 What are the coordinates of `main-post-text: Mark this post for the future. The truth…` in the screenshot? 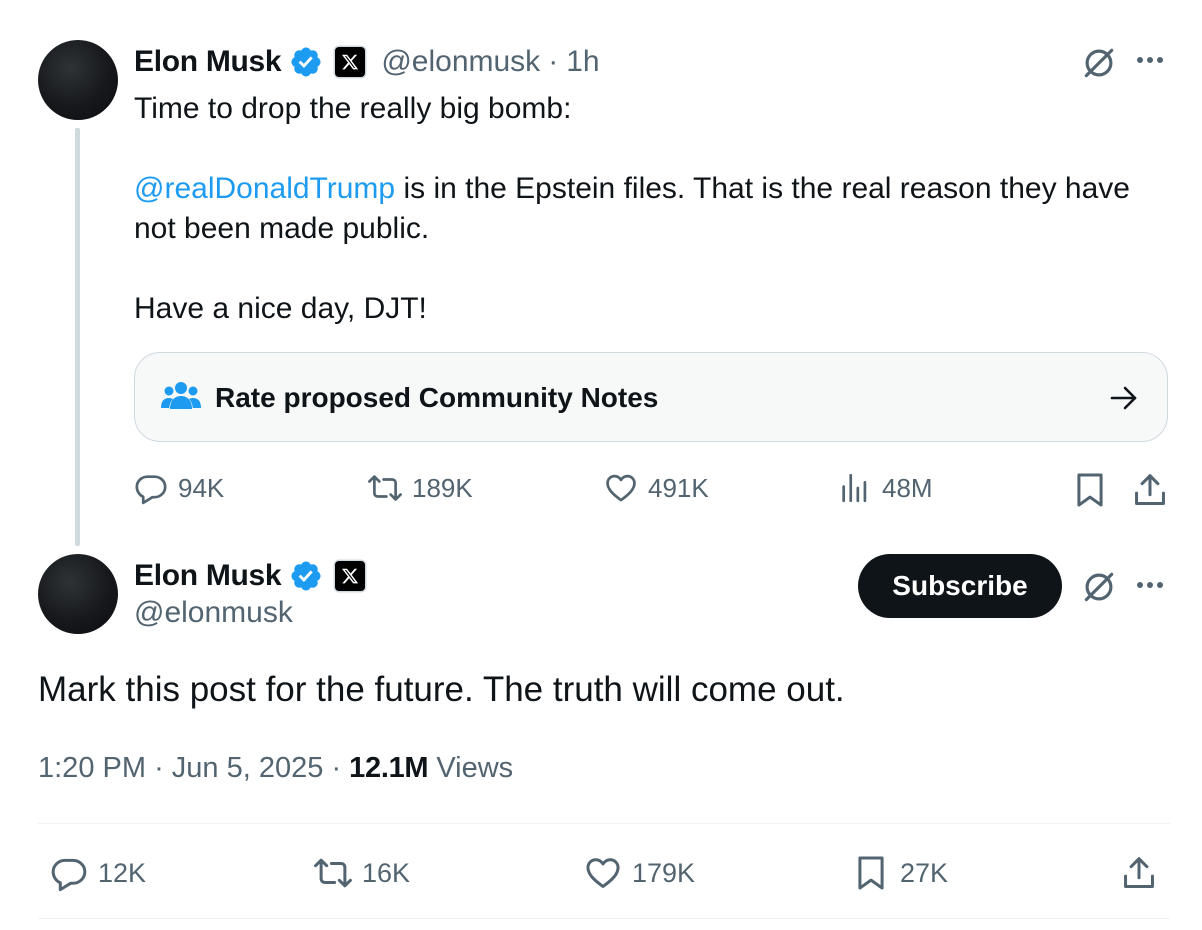 It's located at (441, 689).